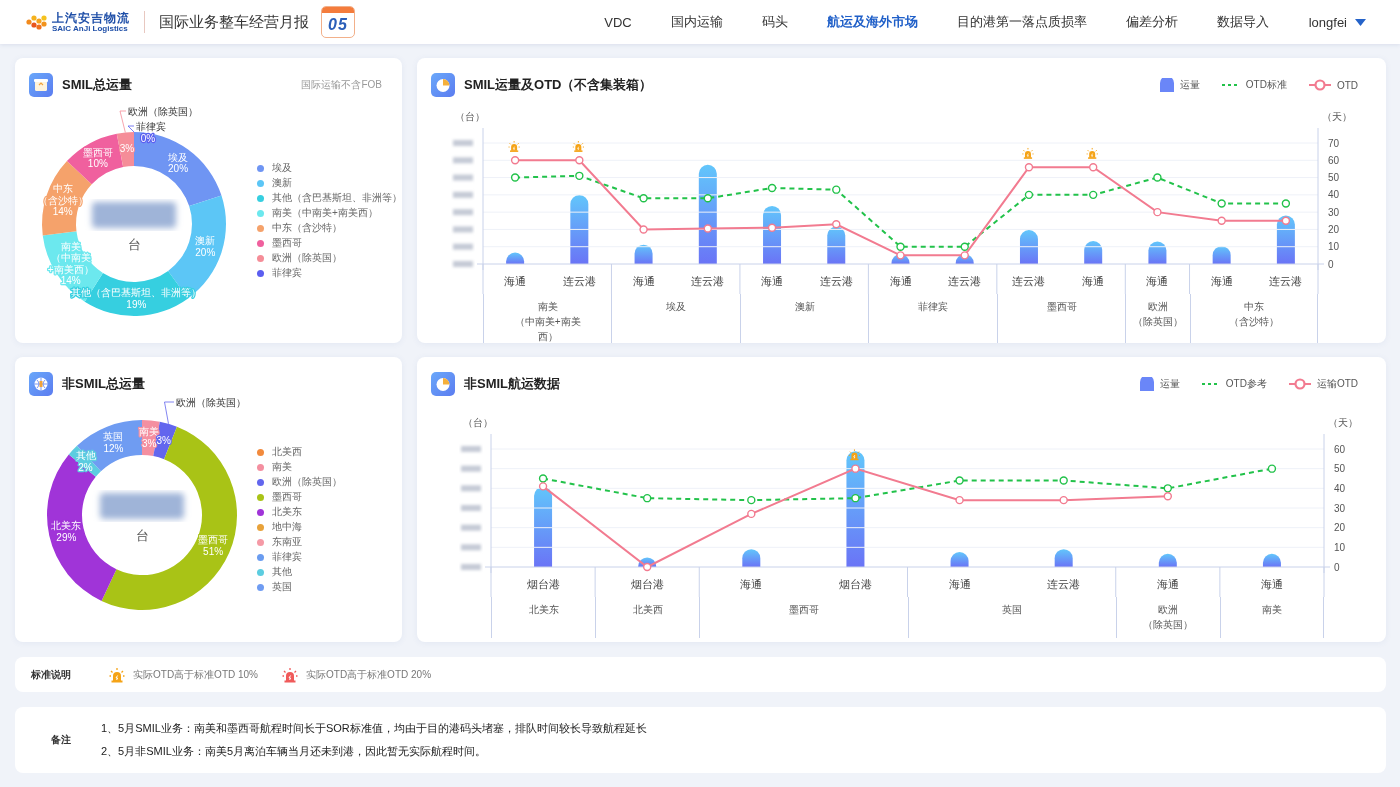 The height and width of the screenshot is (787, 1400). What do you see at coordinates (1253, 322) in the screenshot?
I see `region-label: （含沙特）` at bounding box center [1253, 322].